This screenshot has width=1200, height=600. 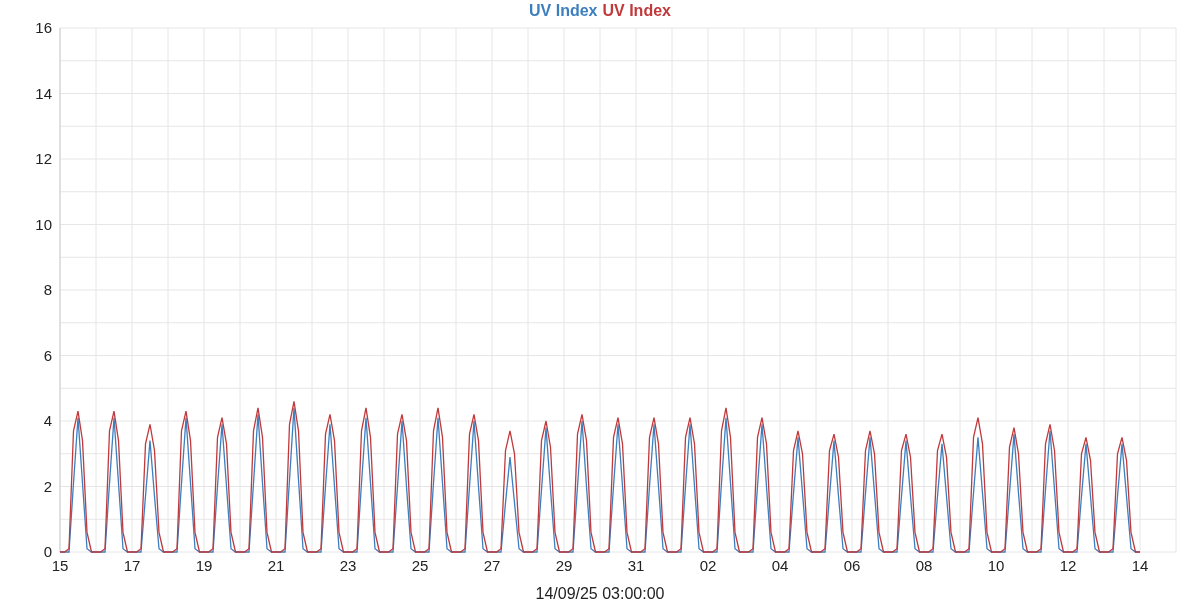 What do you see at coordinates (47, 289) in the screenshot?
I see `axis-tick-label: 8` at bounding box center [47, 289].